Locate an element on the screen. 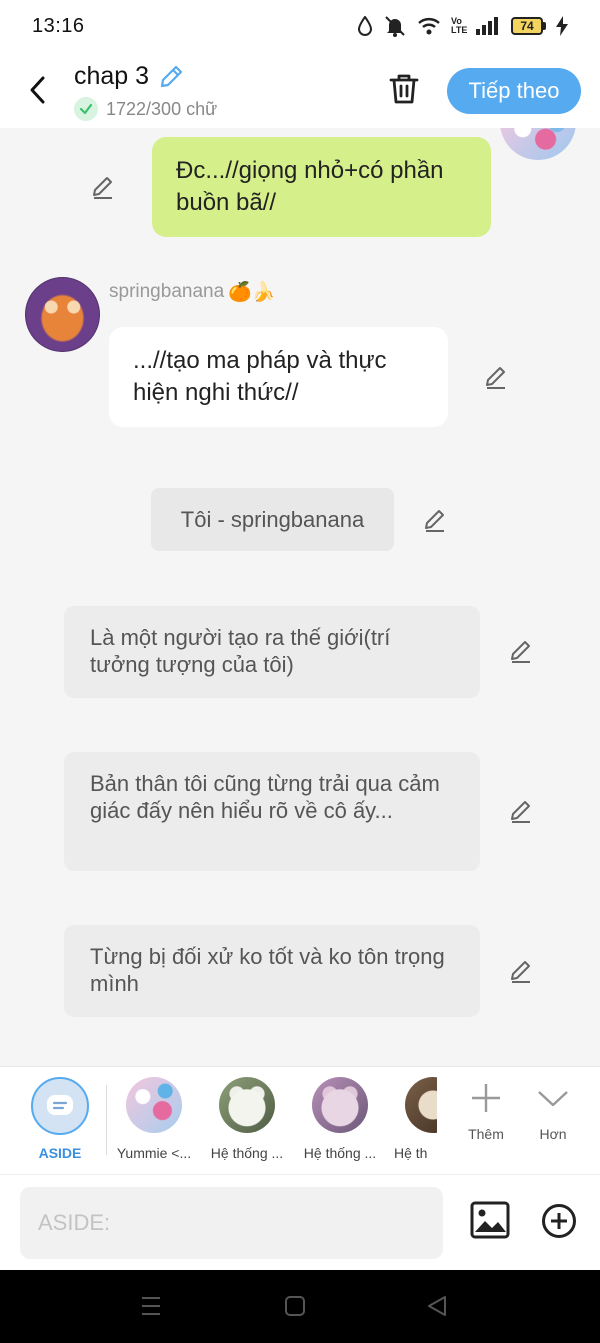 This screenshot has width=600, height=1343. home-icon is located at coordinates (295, 1306).